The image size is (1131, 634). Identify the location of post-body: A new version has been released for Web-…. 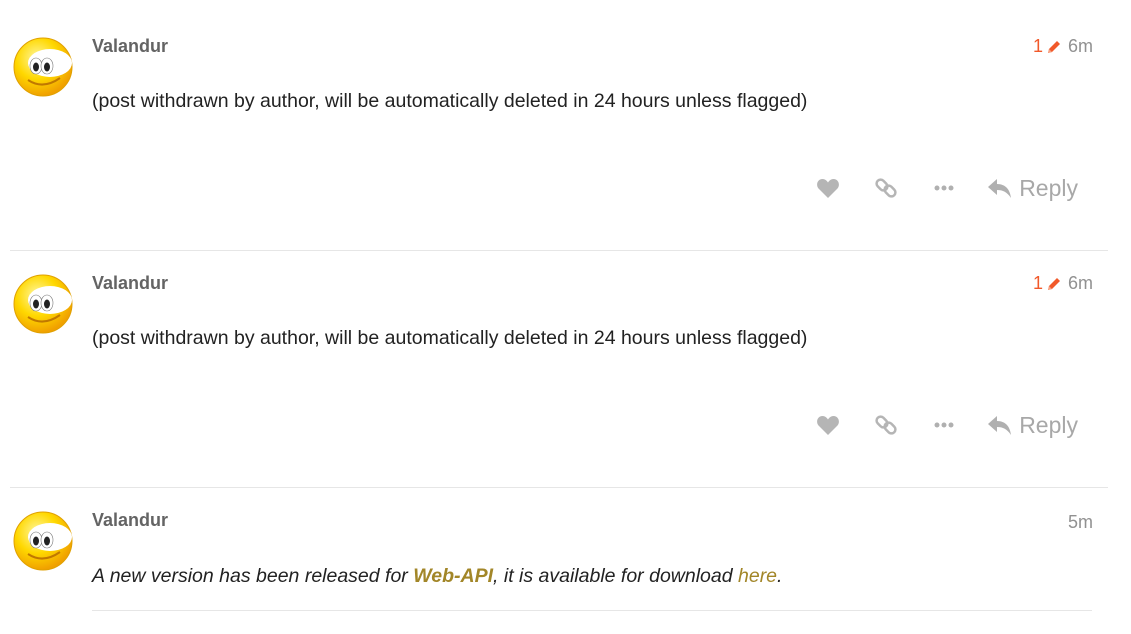
(437, 576).